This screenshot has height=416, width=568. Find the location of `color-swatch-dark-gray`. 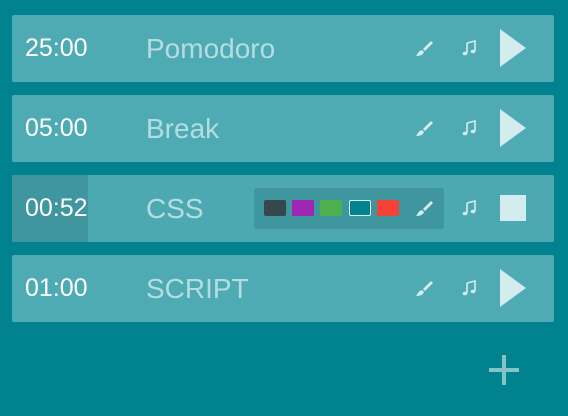

color-swatch-dark-gray is located at coordinates (275, 208).